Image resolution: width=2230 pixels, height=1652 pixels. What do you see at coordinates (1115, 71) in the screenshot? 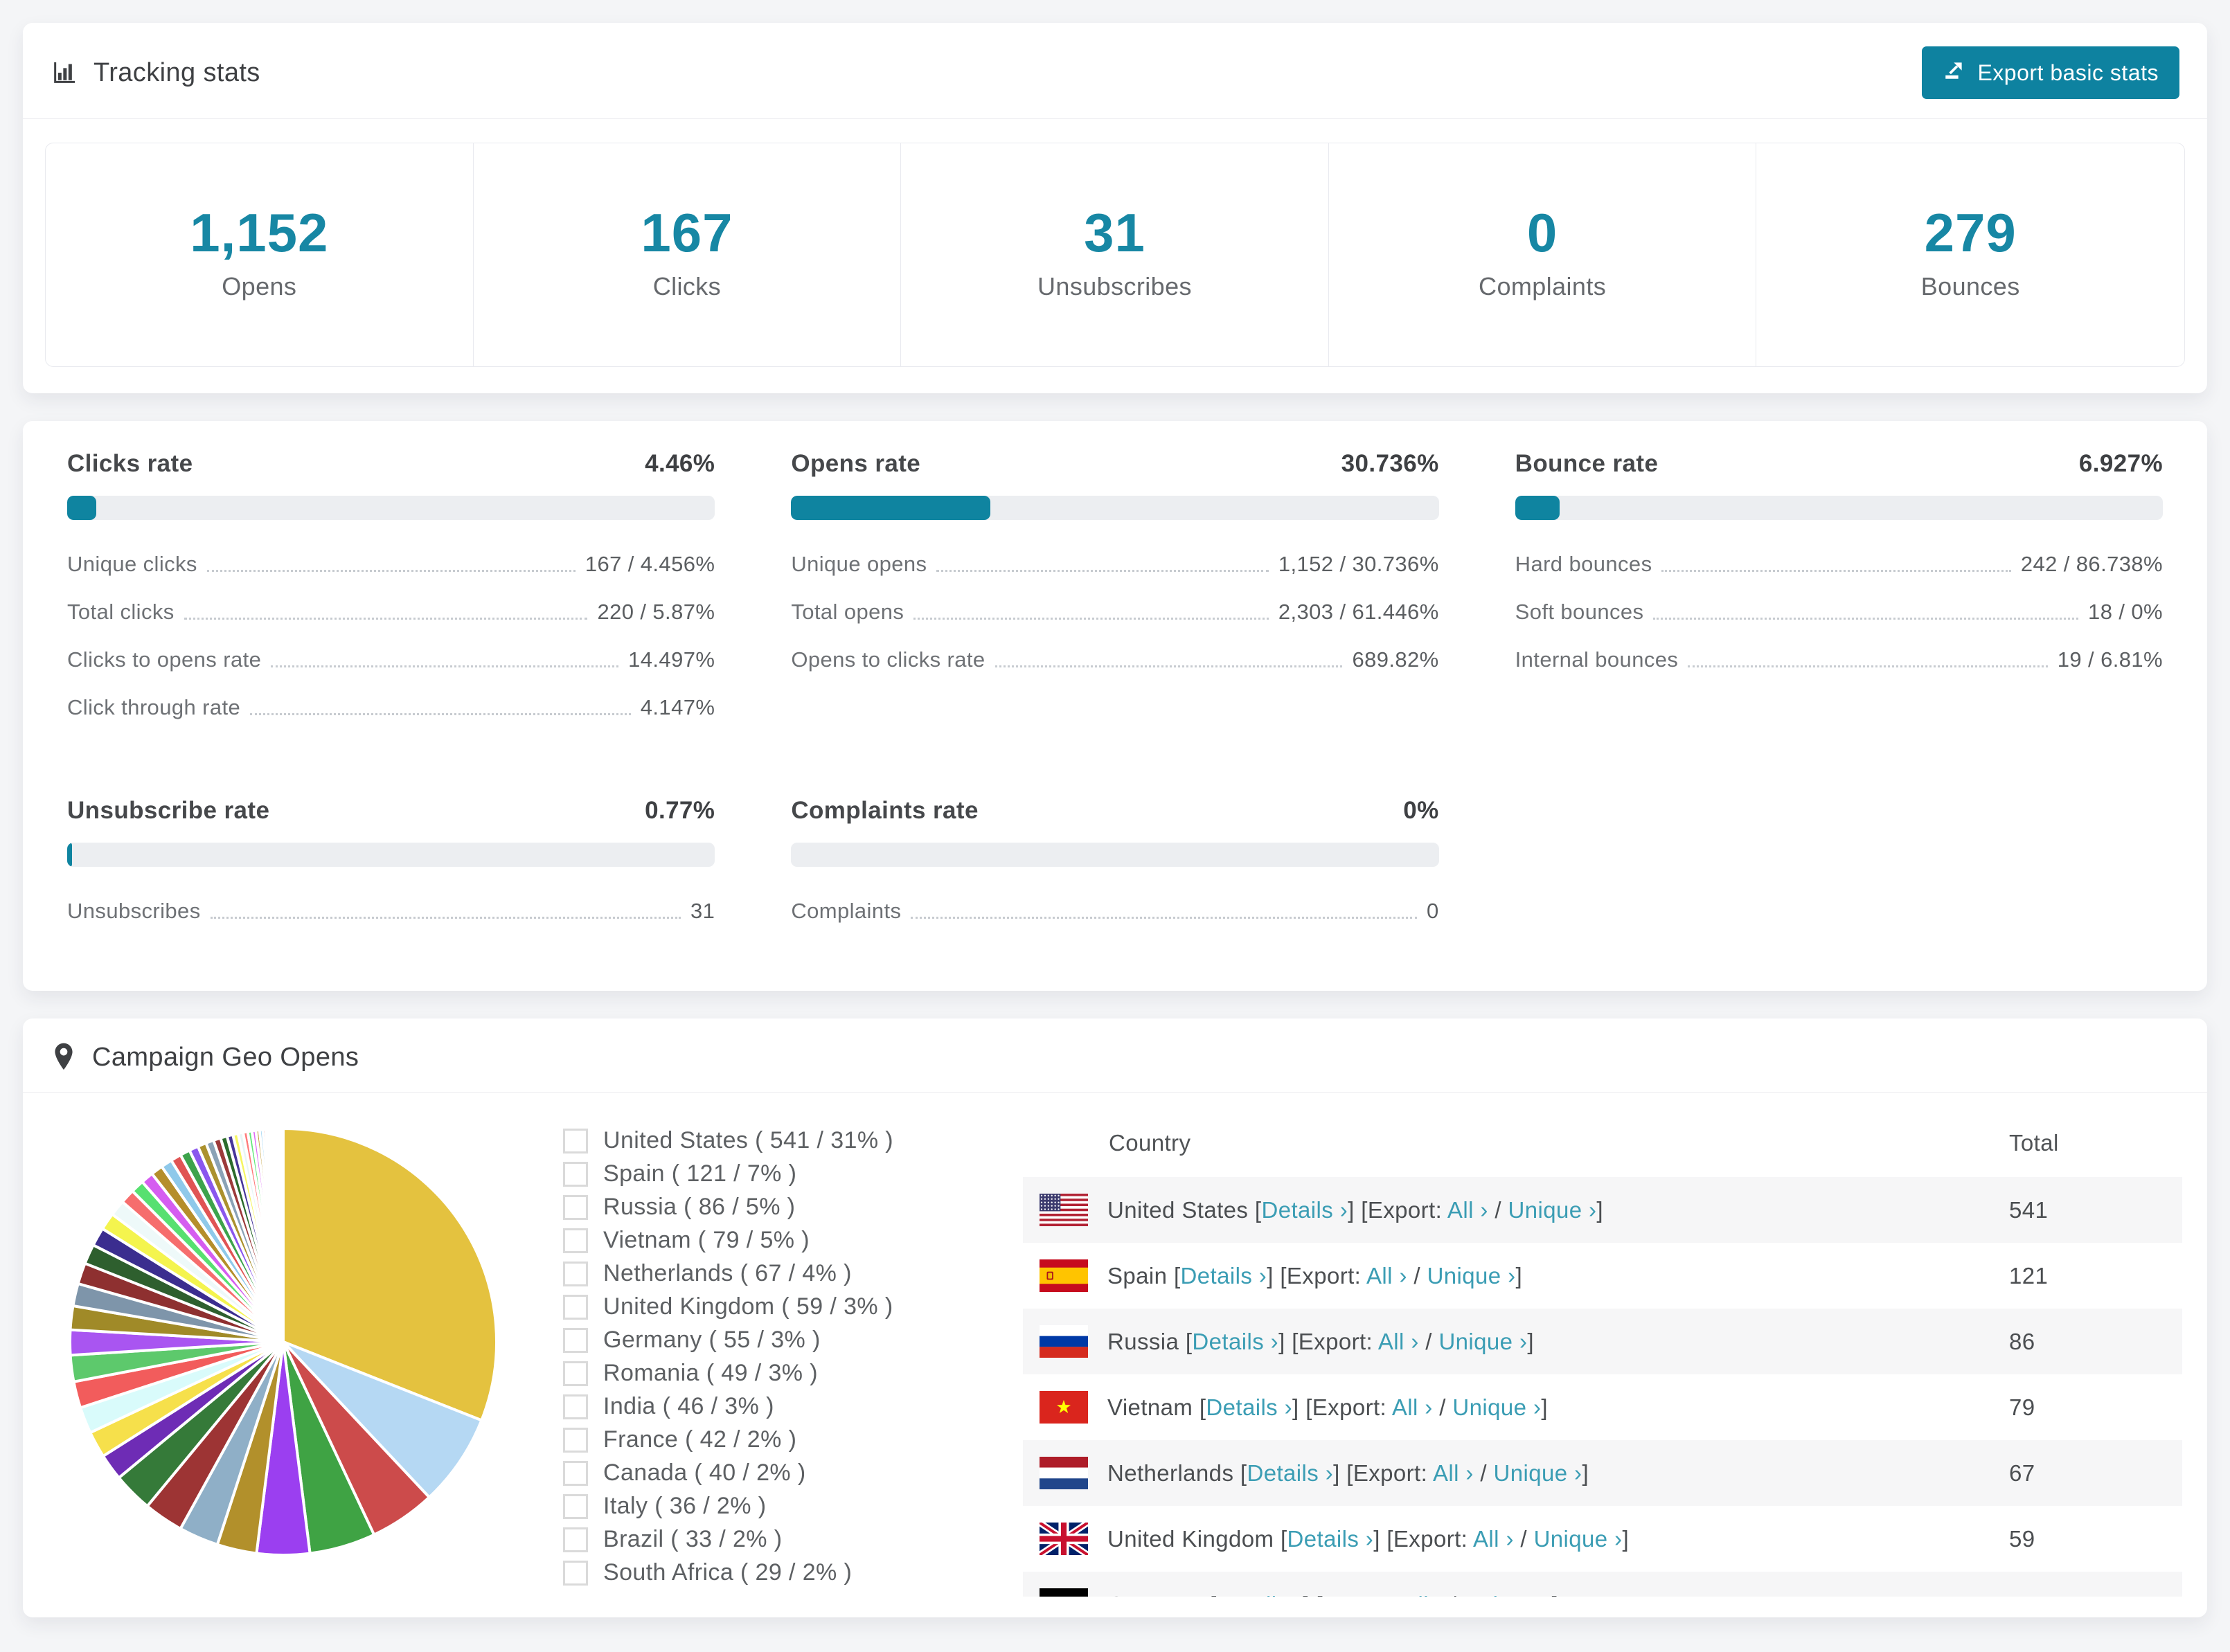
I see `tracking-stats-header: Tracking stats Export basic stats` at bounding box center [1115, 71].